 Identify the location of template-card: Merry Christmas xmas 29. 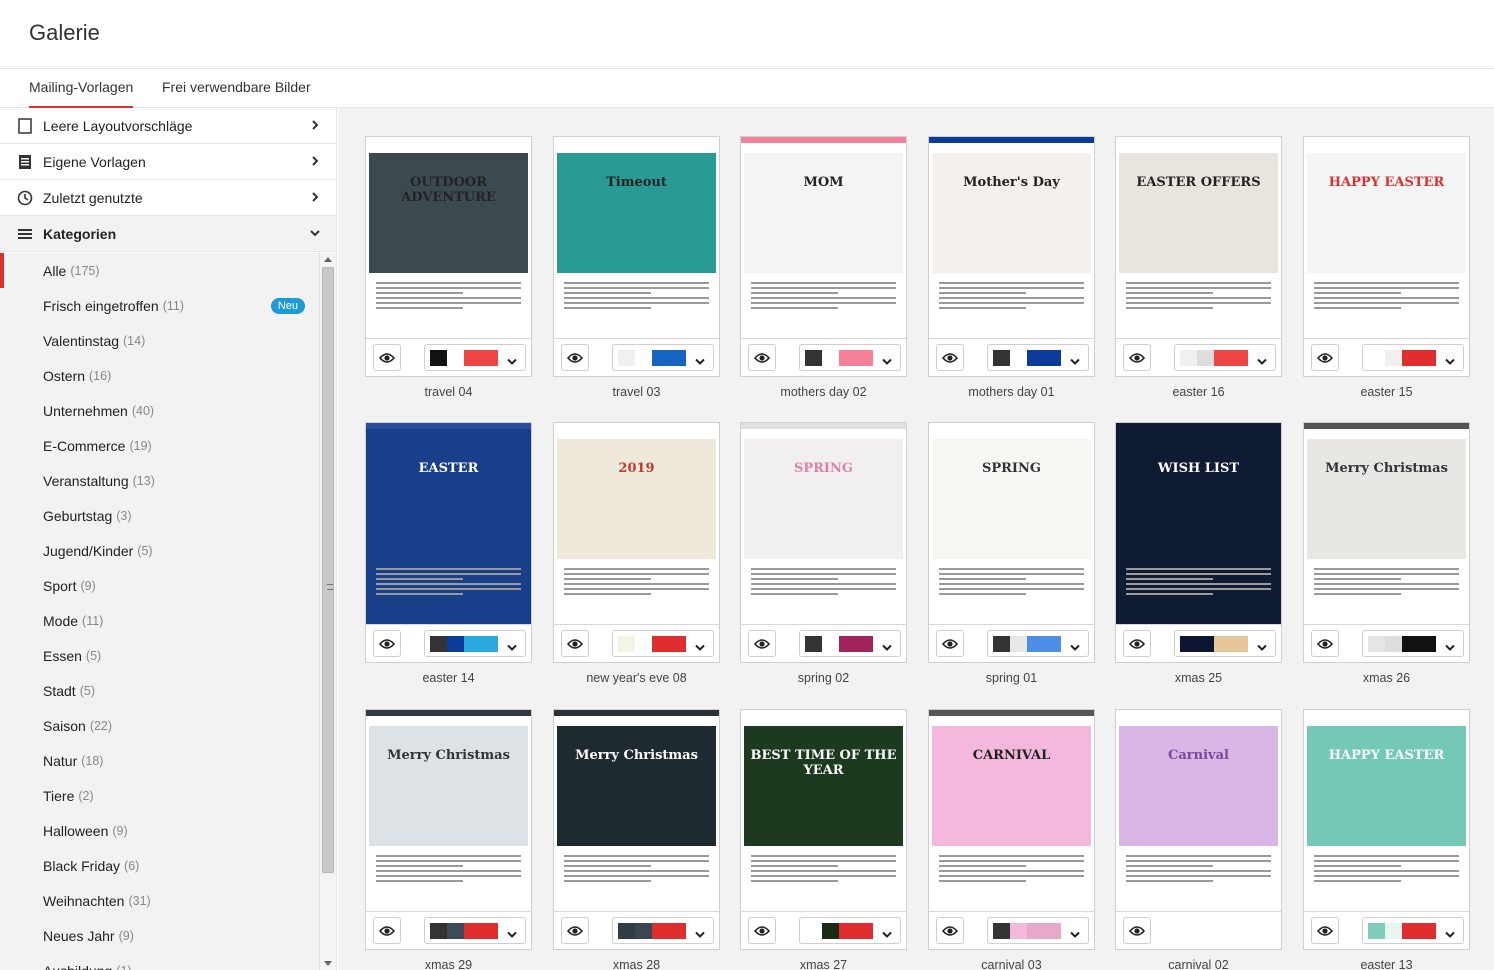
(448, 839).